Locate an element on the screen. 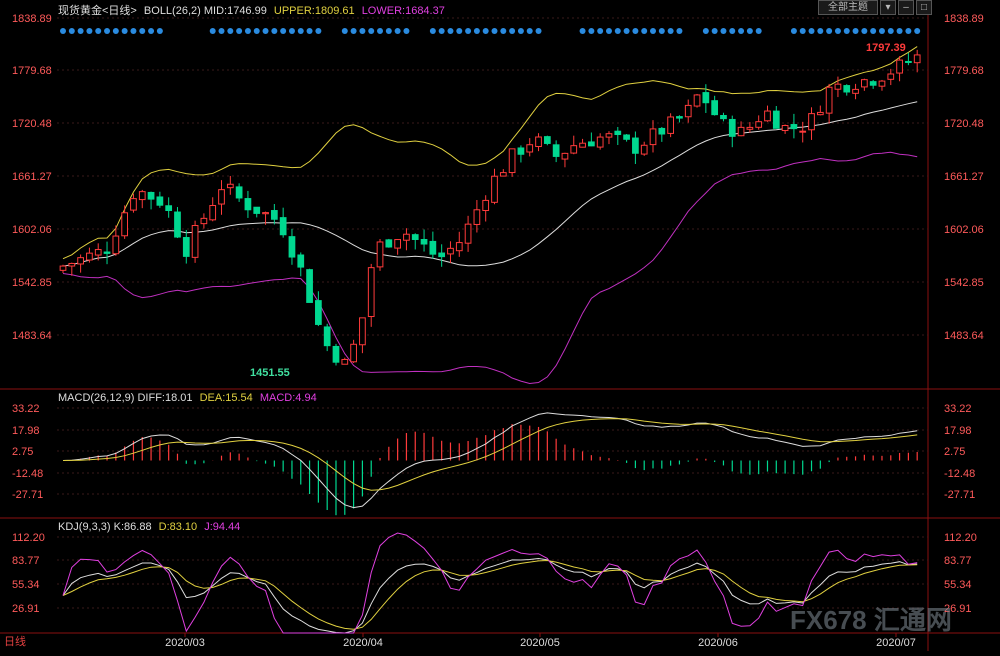 The height and width of the screenshot is (656, 1000). kdj-k-label: K:86.88 is located at coordinates (132, 527).